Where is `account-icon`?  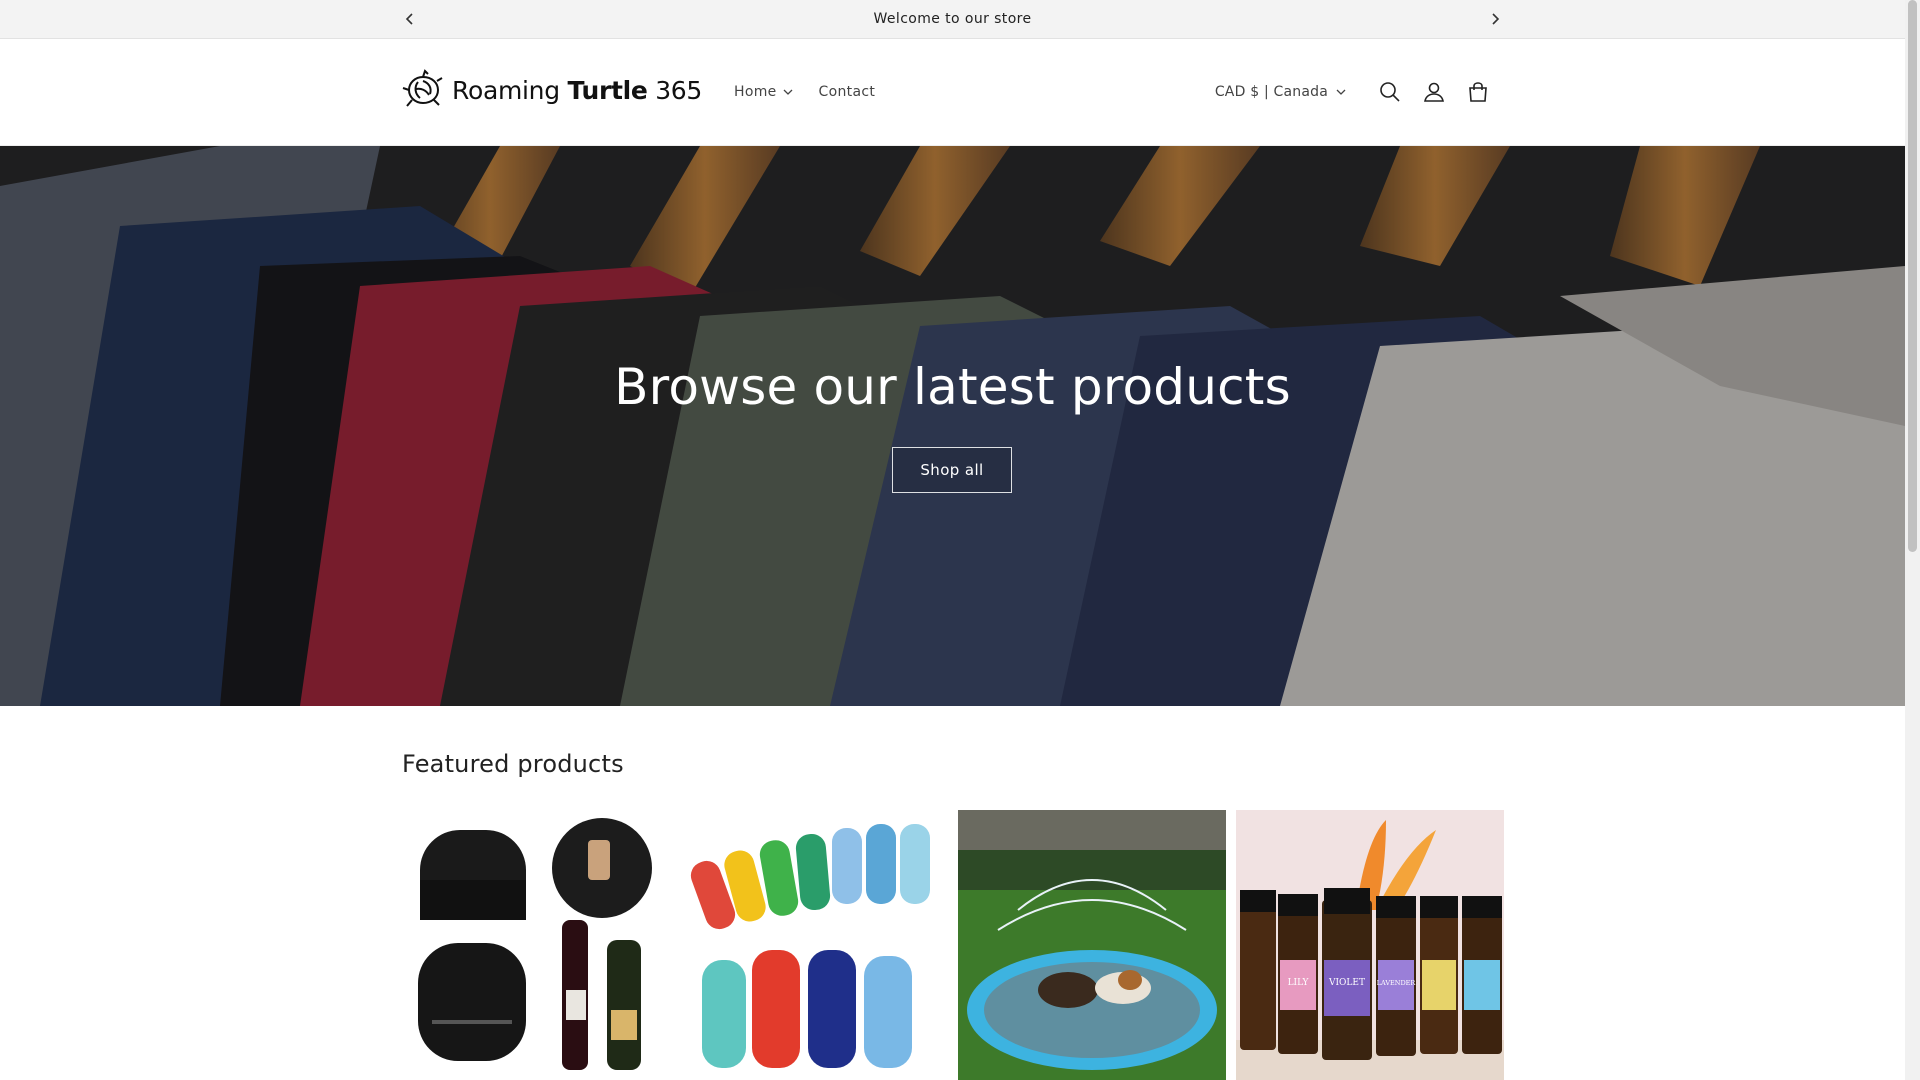 account-icon is located at coordinates (1434, 92).